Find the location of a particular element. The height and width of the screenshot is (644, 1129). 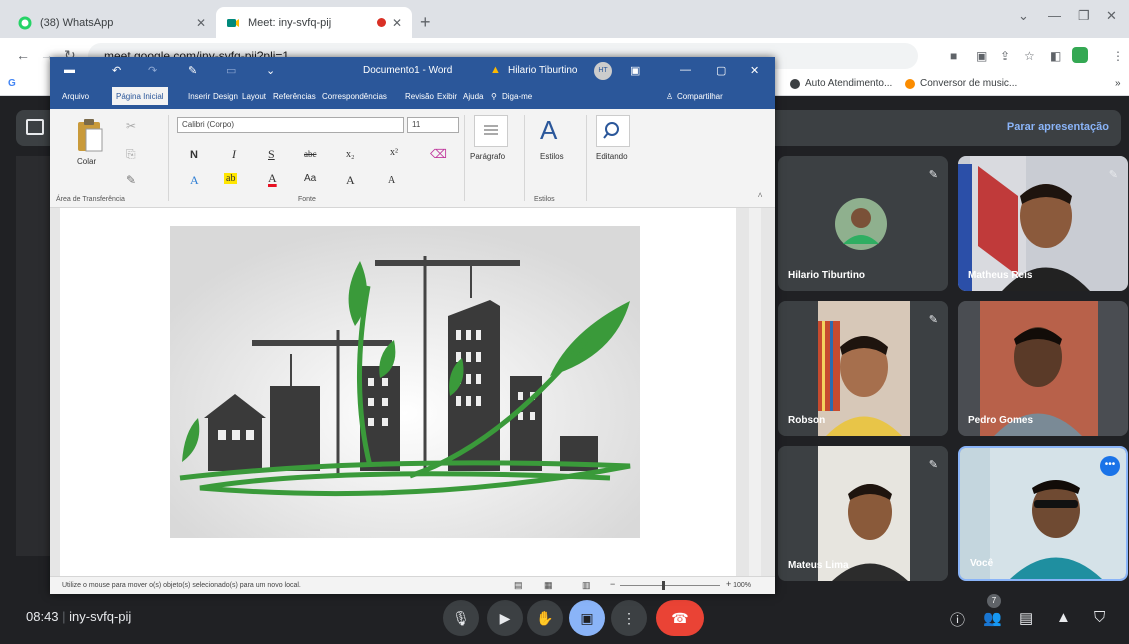

raise-hand-button: ✋ is located at coordinates (545, 618).